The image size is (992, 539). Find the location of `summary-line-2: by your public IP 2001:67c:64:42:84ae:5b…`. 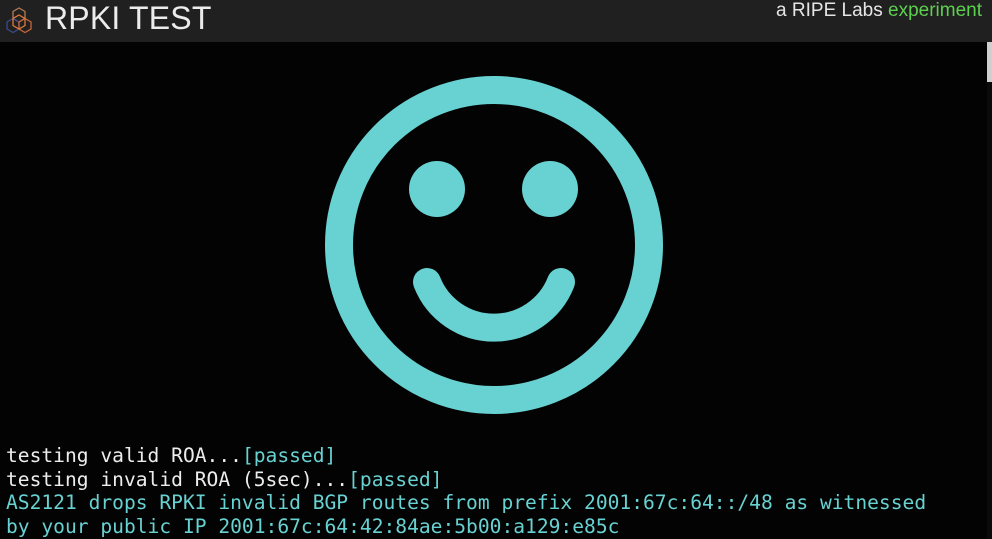

summary-line-2: by your public IP 2001:67c:64:42:84ae:5b… is located at coordinates (313, 526).